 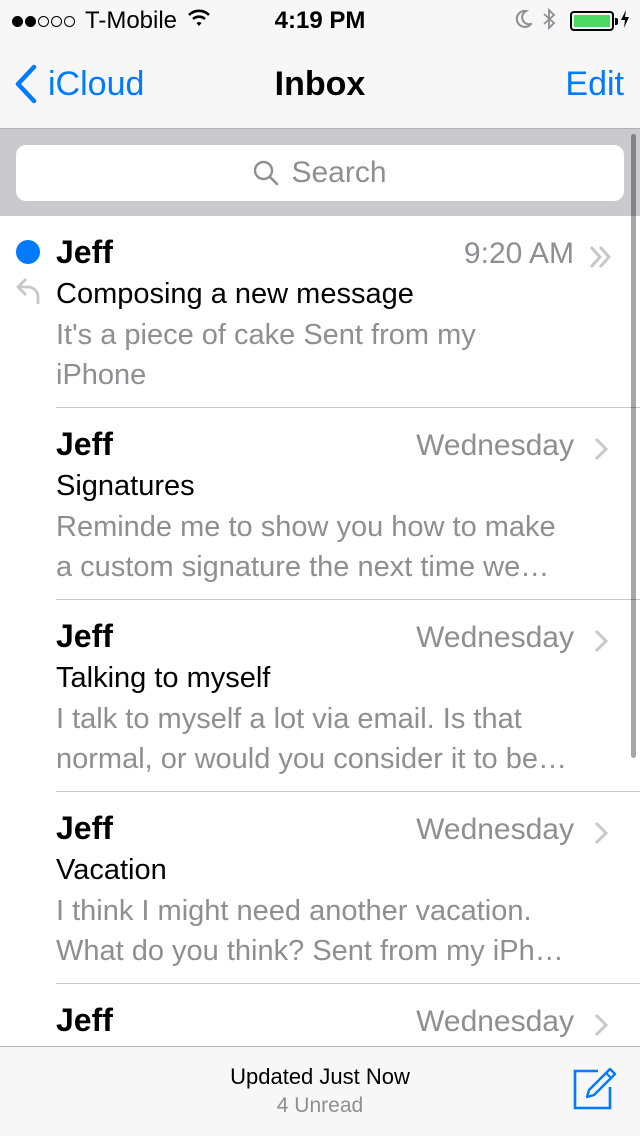 I want to click on status-bar: T-Mobile 4:19 PM, so click(x=320, y=20).